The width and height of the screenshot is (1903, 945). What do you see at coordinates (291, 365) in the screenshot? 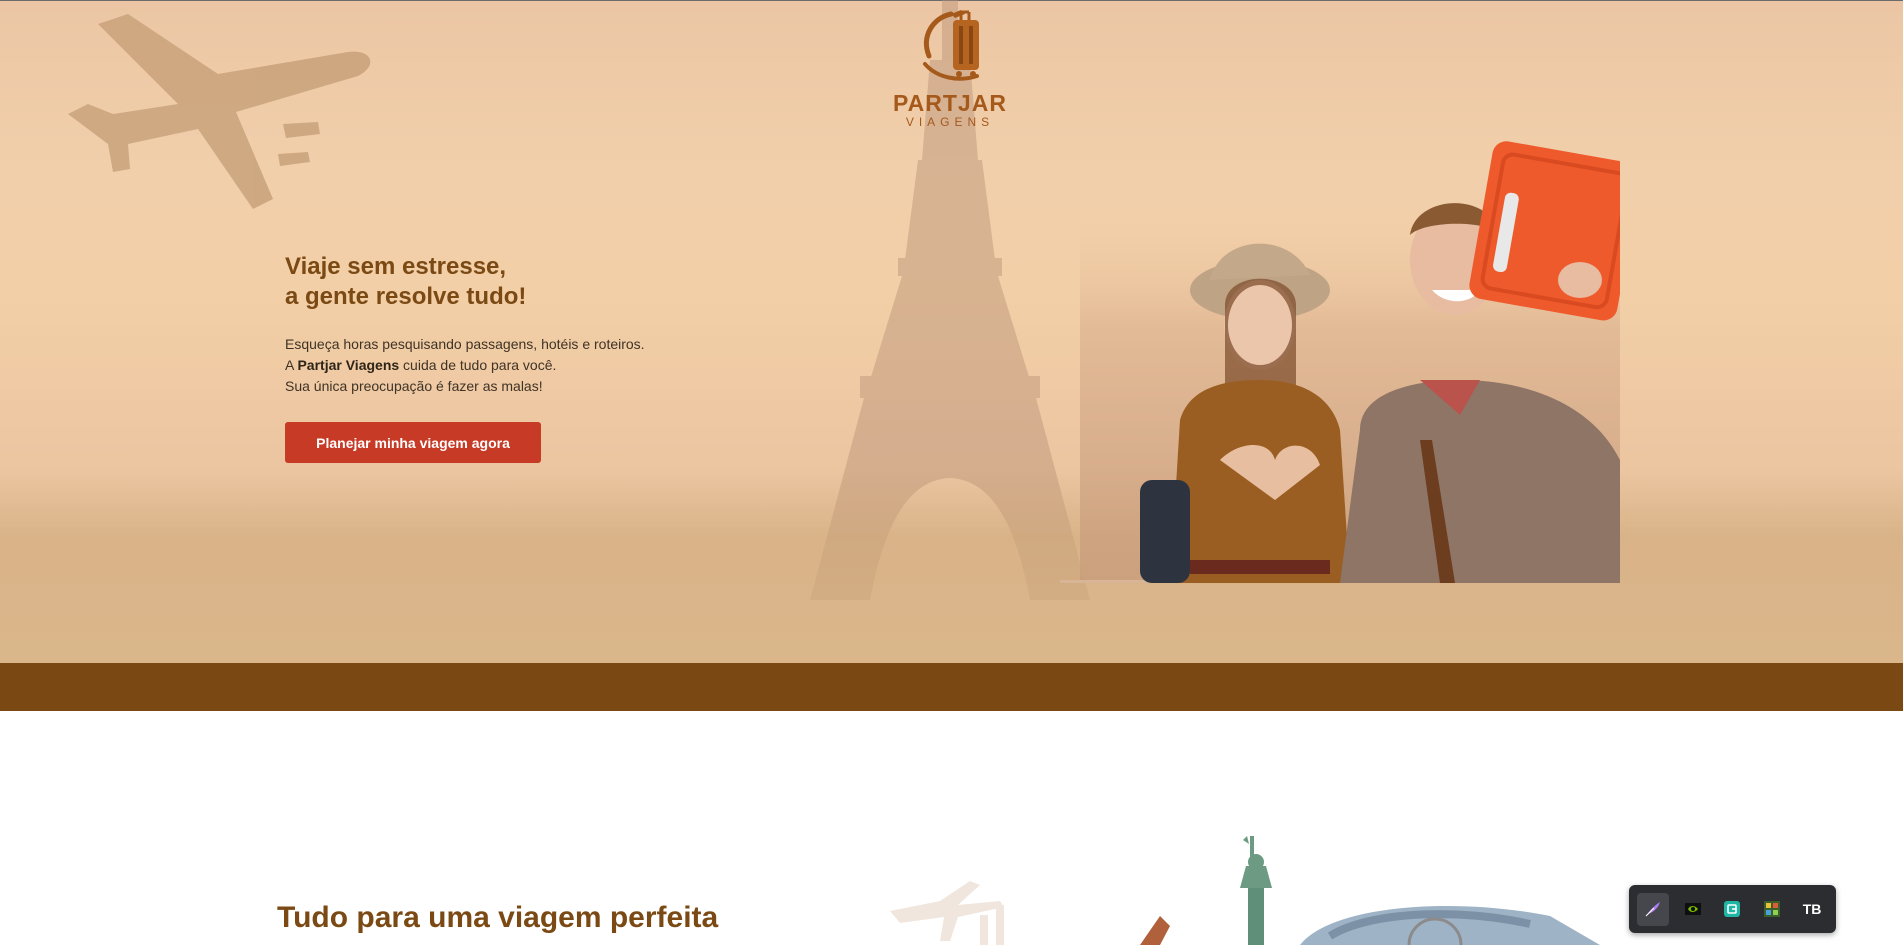
I see `hero-description-prefix: A` at bounding box center [291, 365].